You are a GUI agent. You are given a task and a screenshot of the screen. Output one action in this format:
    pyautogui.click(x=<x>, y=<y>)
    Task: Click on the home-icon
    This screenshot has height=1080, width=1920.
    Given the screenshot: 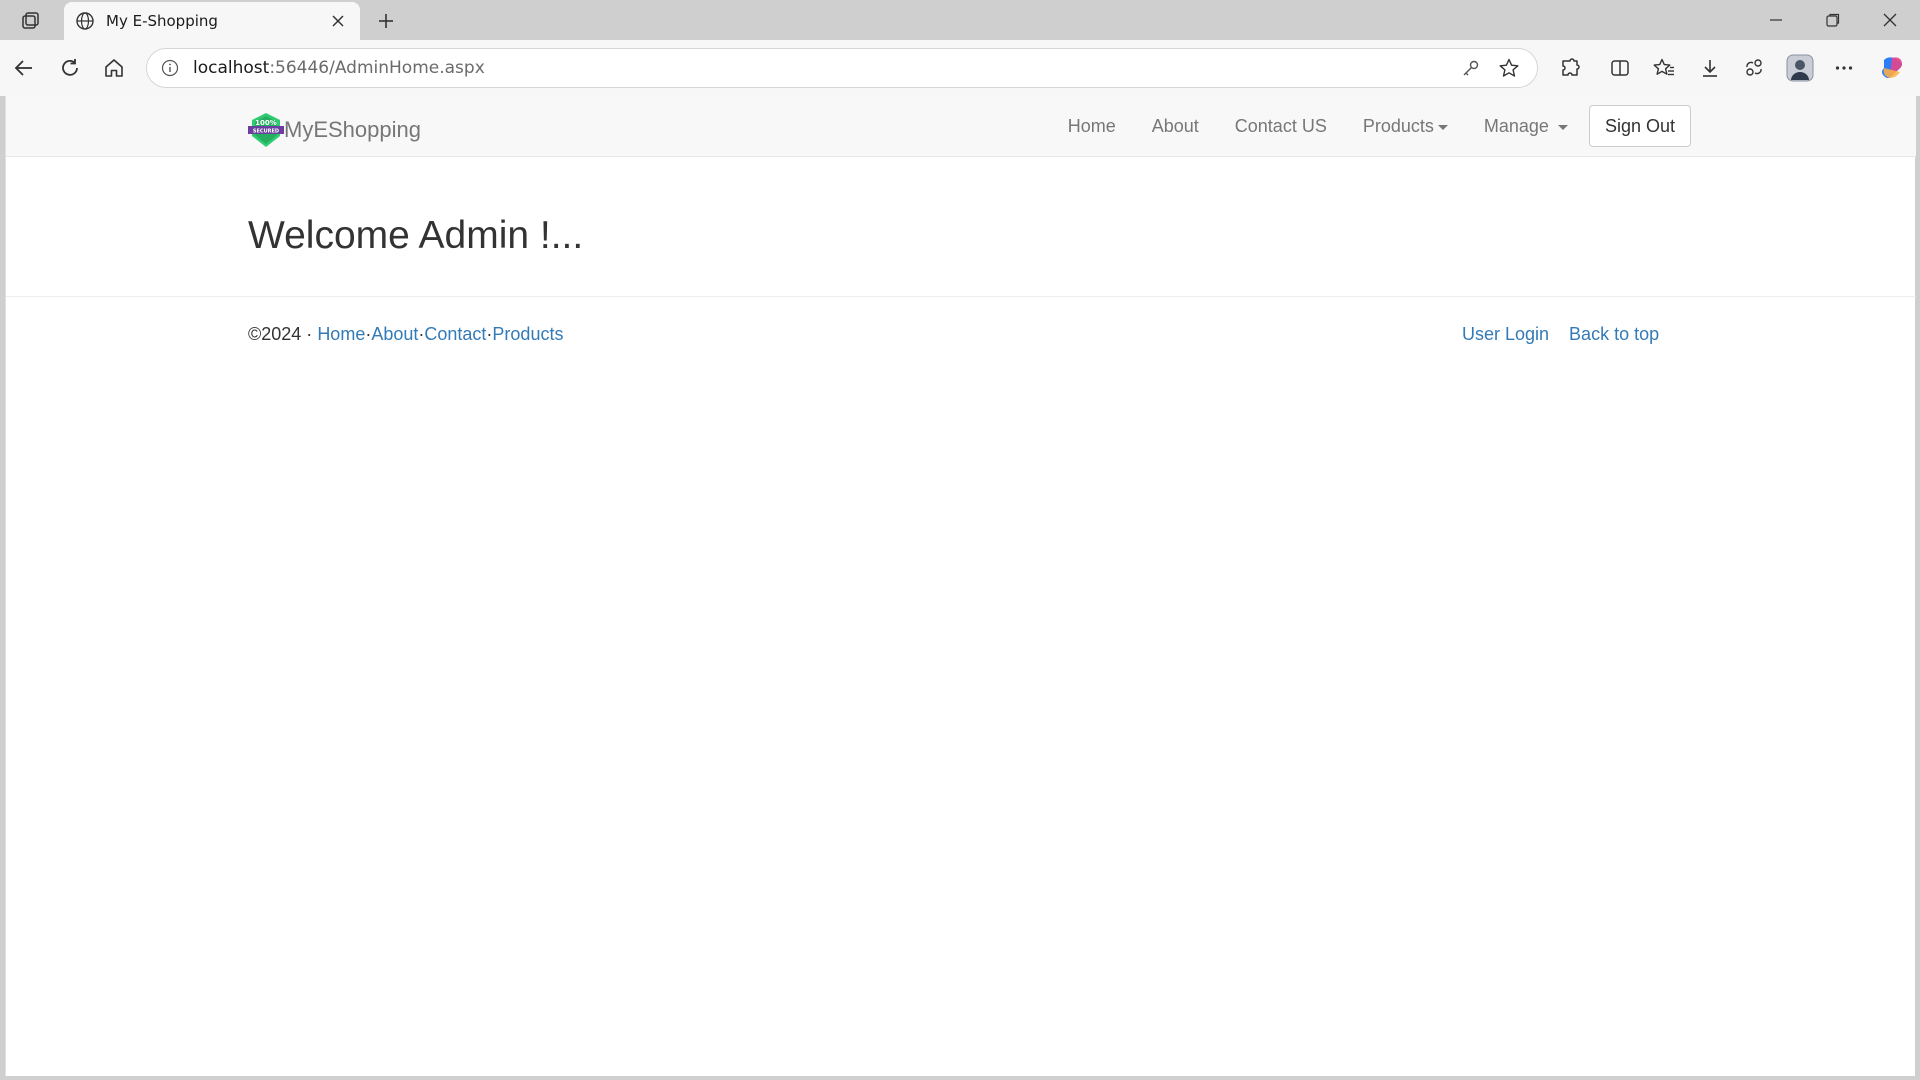 What is the action you would take?
    pyautogui.click(x=114, y=68)
    